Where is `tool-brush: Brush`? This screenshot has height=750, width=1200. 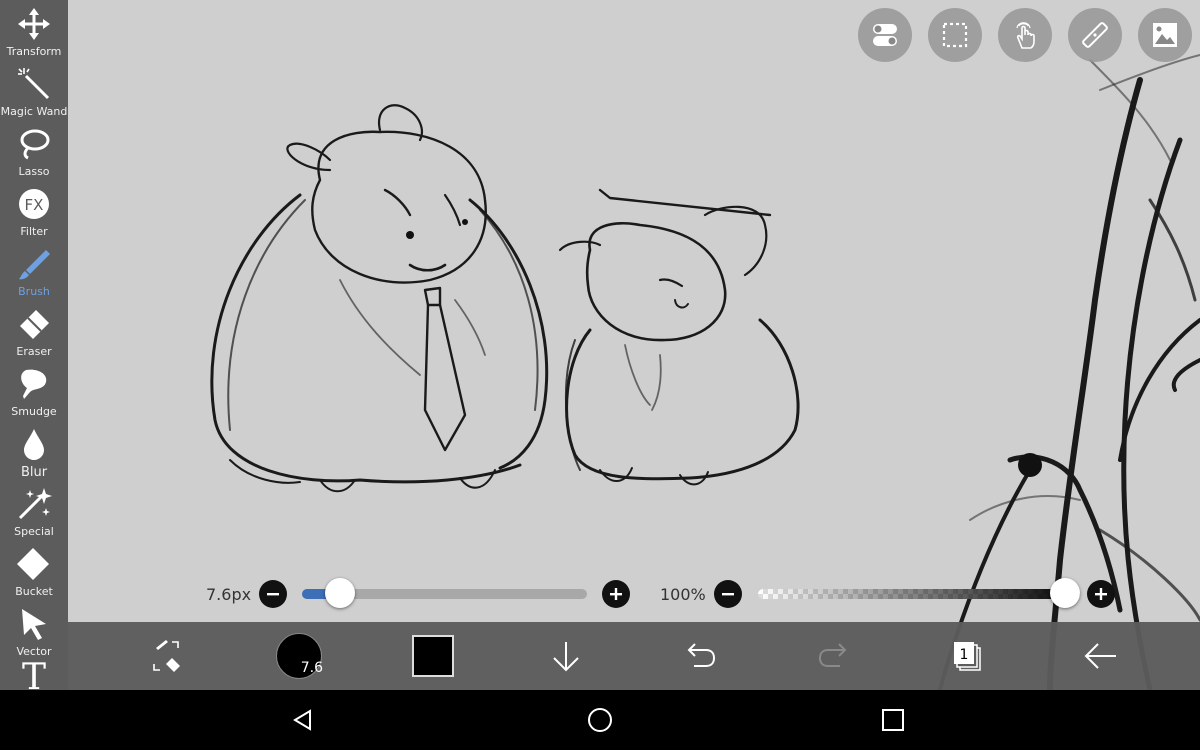
tool-brush: Brush is located at coordinates (34, 272).